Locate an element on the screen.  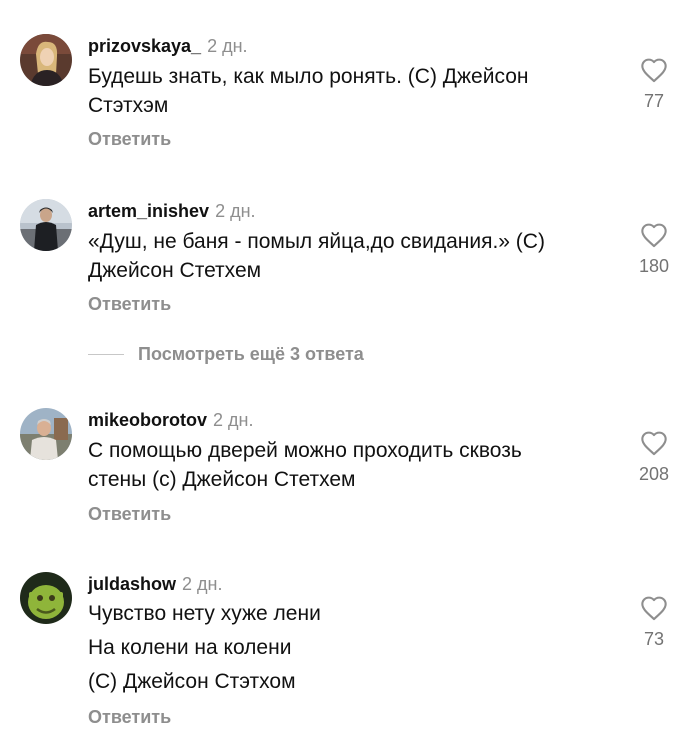
comment-text-line: стены (с) Джейсон Стетхем is located at coordinates (222, 479).